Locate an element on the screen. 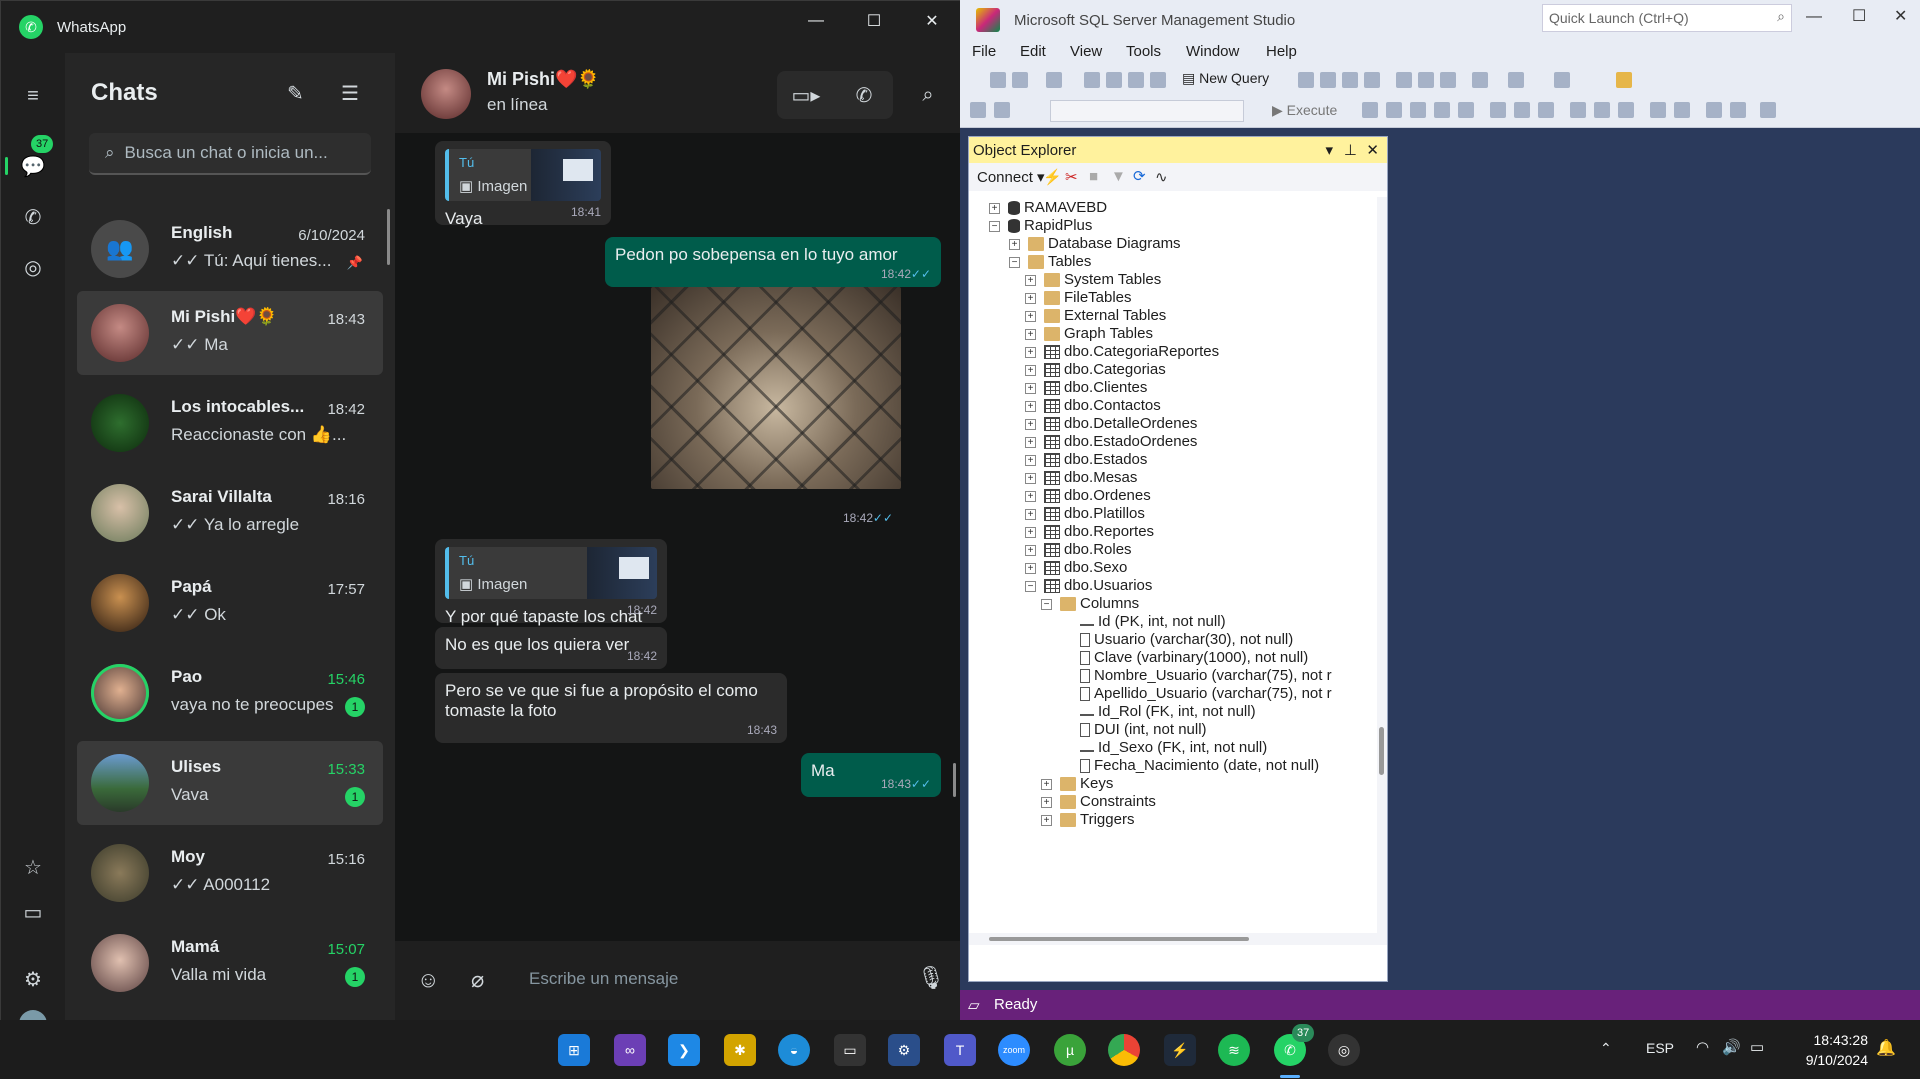 The height and width of the screenshot is (1079, 1920). new-query-button: ▤ New Query is located at coordinates (1225, 78).